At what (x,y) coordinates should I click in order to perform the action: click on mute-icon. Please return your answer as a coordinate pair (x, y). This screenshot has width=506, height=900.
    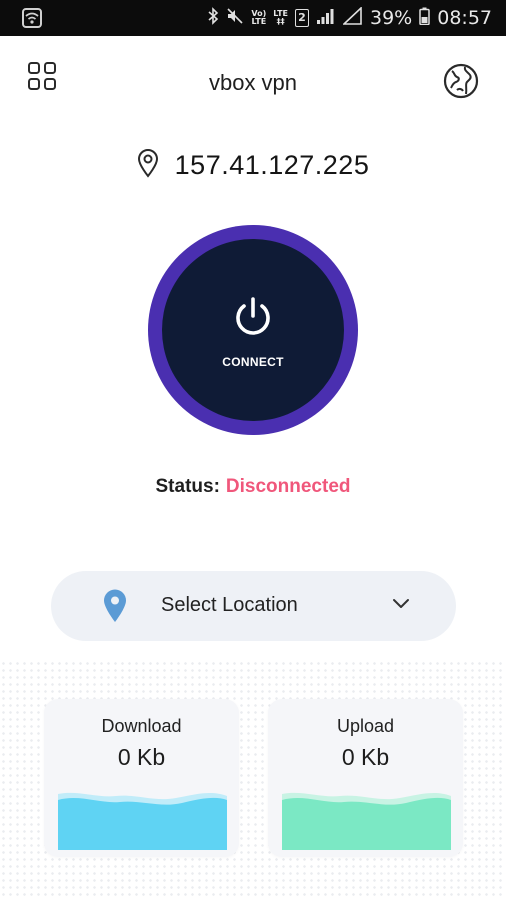
    Looking at the image, I should click on (235, 18).